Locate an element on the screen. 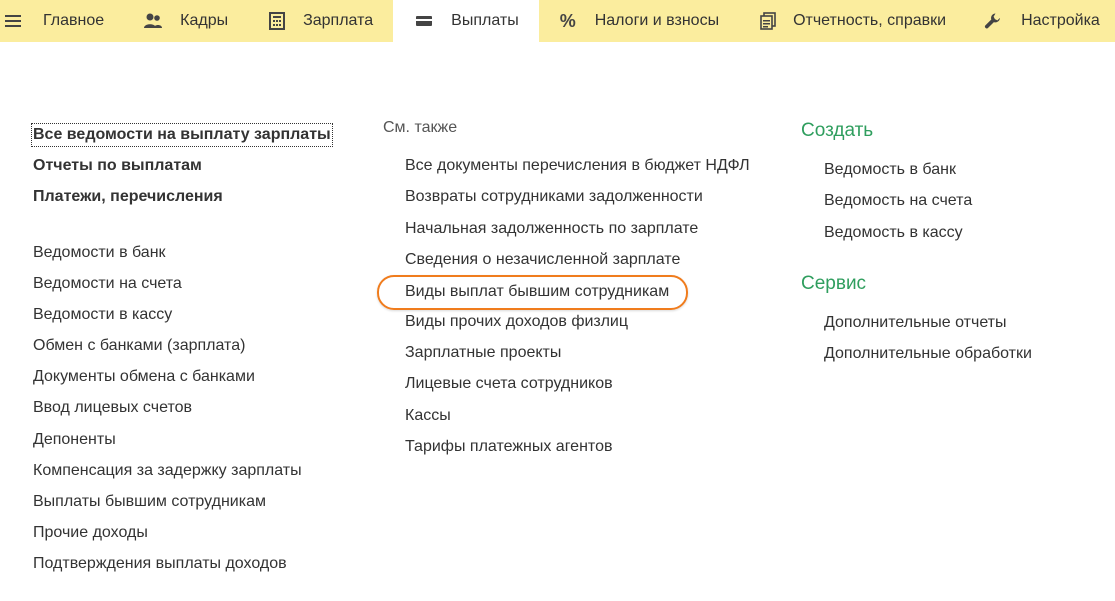 The height and width of the screenshot is (601, 1115). tab-taxes: % Налоги и взносы is located at coordinates (639, 21).